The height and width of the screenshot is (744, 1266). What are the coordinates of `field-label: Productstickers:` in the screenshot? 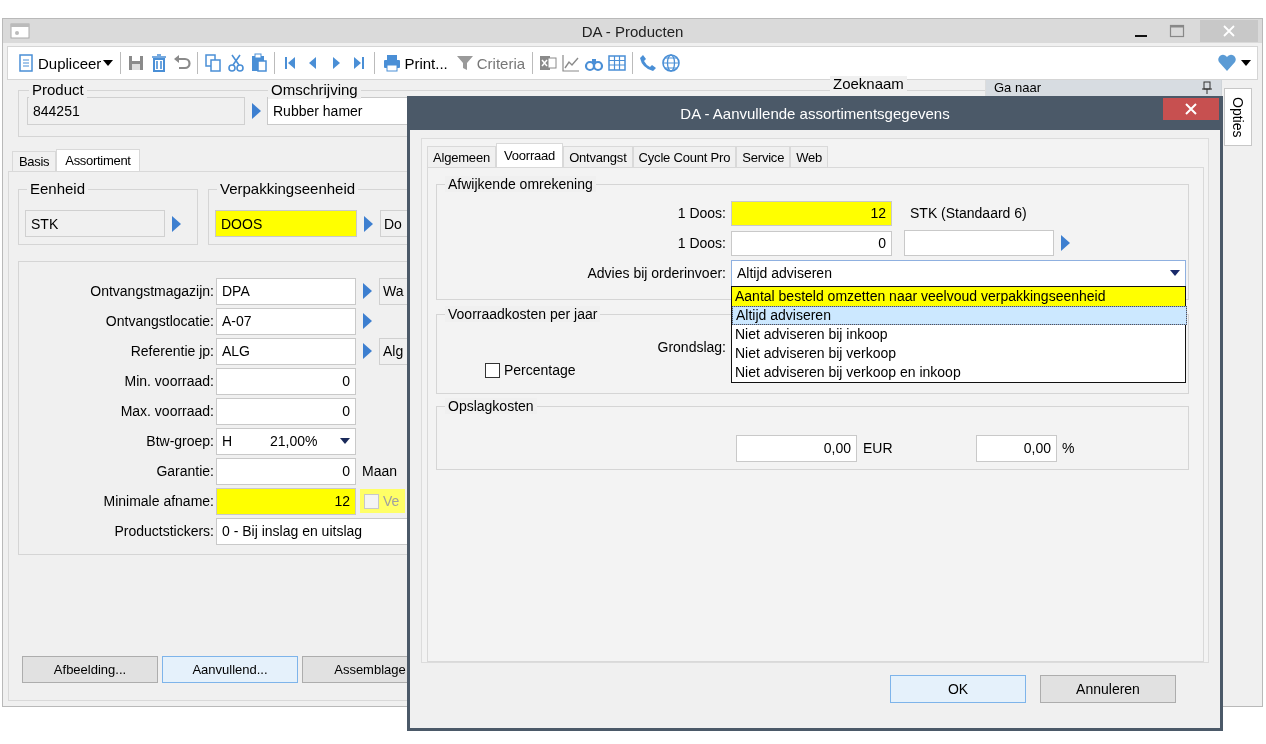 It's located at (164, 531).